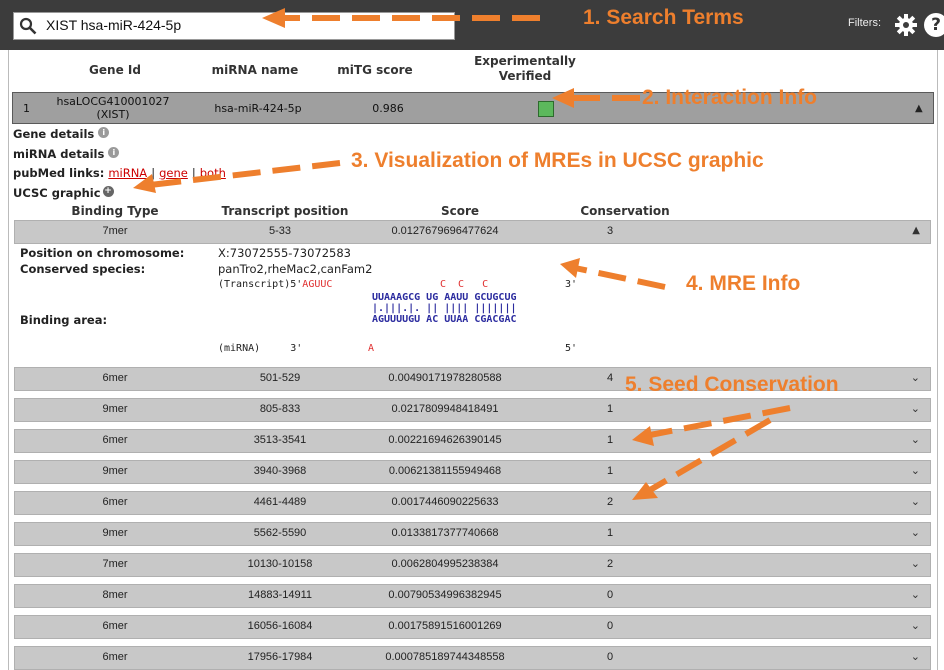 This screenshot has width=944, height=670. What do you see at coordinates (663, 17) in the screenshot?
I see `annotation-search-terms: 1. Search Terms` at bounding box center [663, 17].